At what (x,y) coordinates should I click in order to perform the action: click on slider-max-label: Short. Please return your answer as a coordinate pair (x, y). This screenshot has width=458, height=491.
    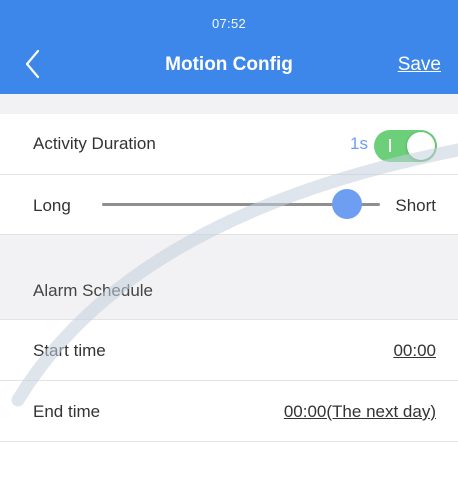
    Looking at the image, I should click on (415, 205).